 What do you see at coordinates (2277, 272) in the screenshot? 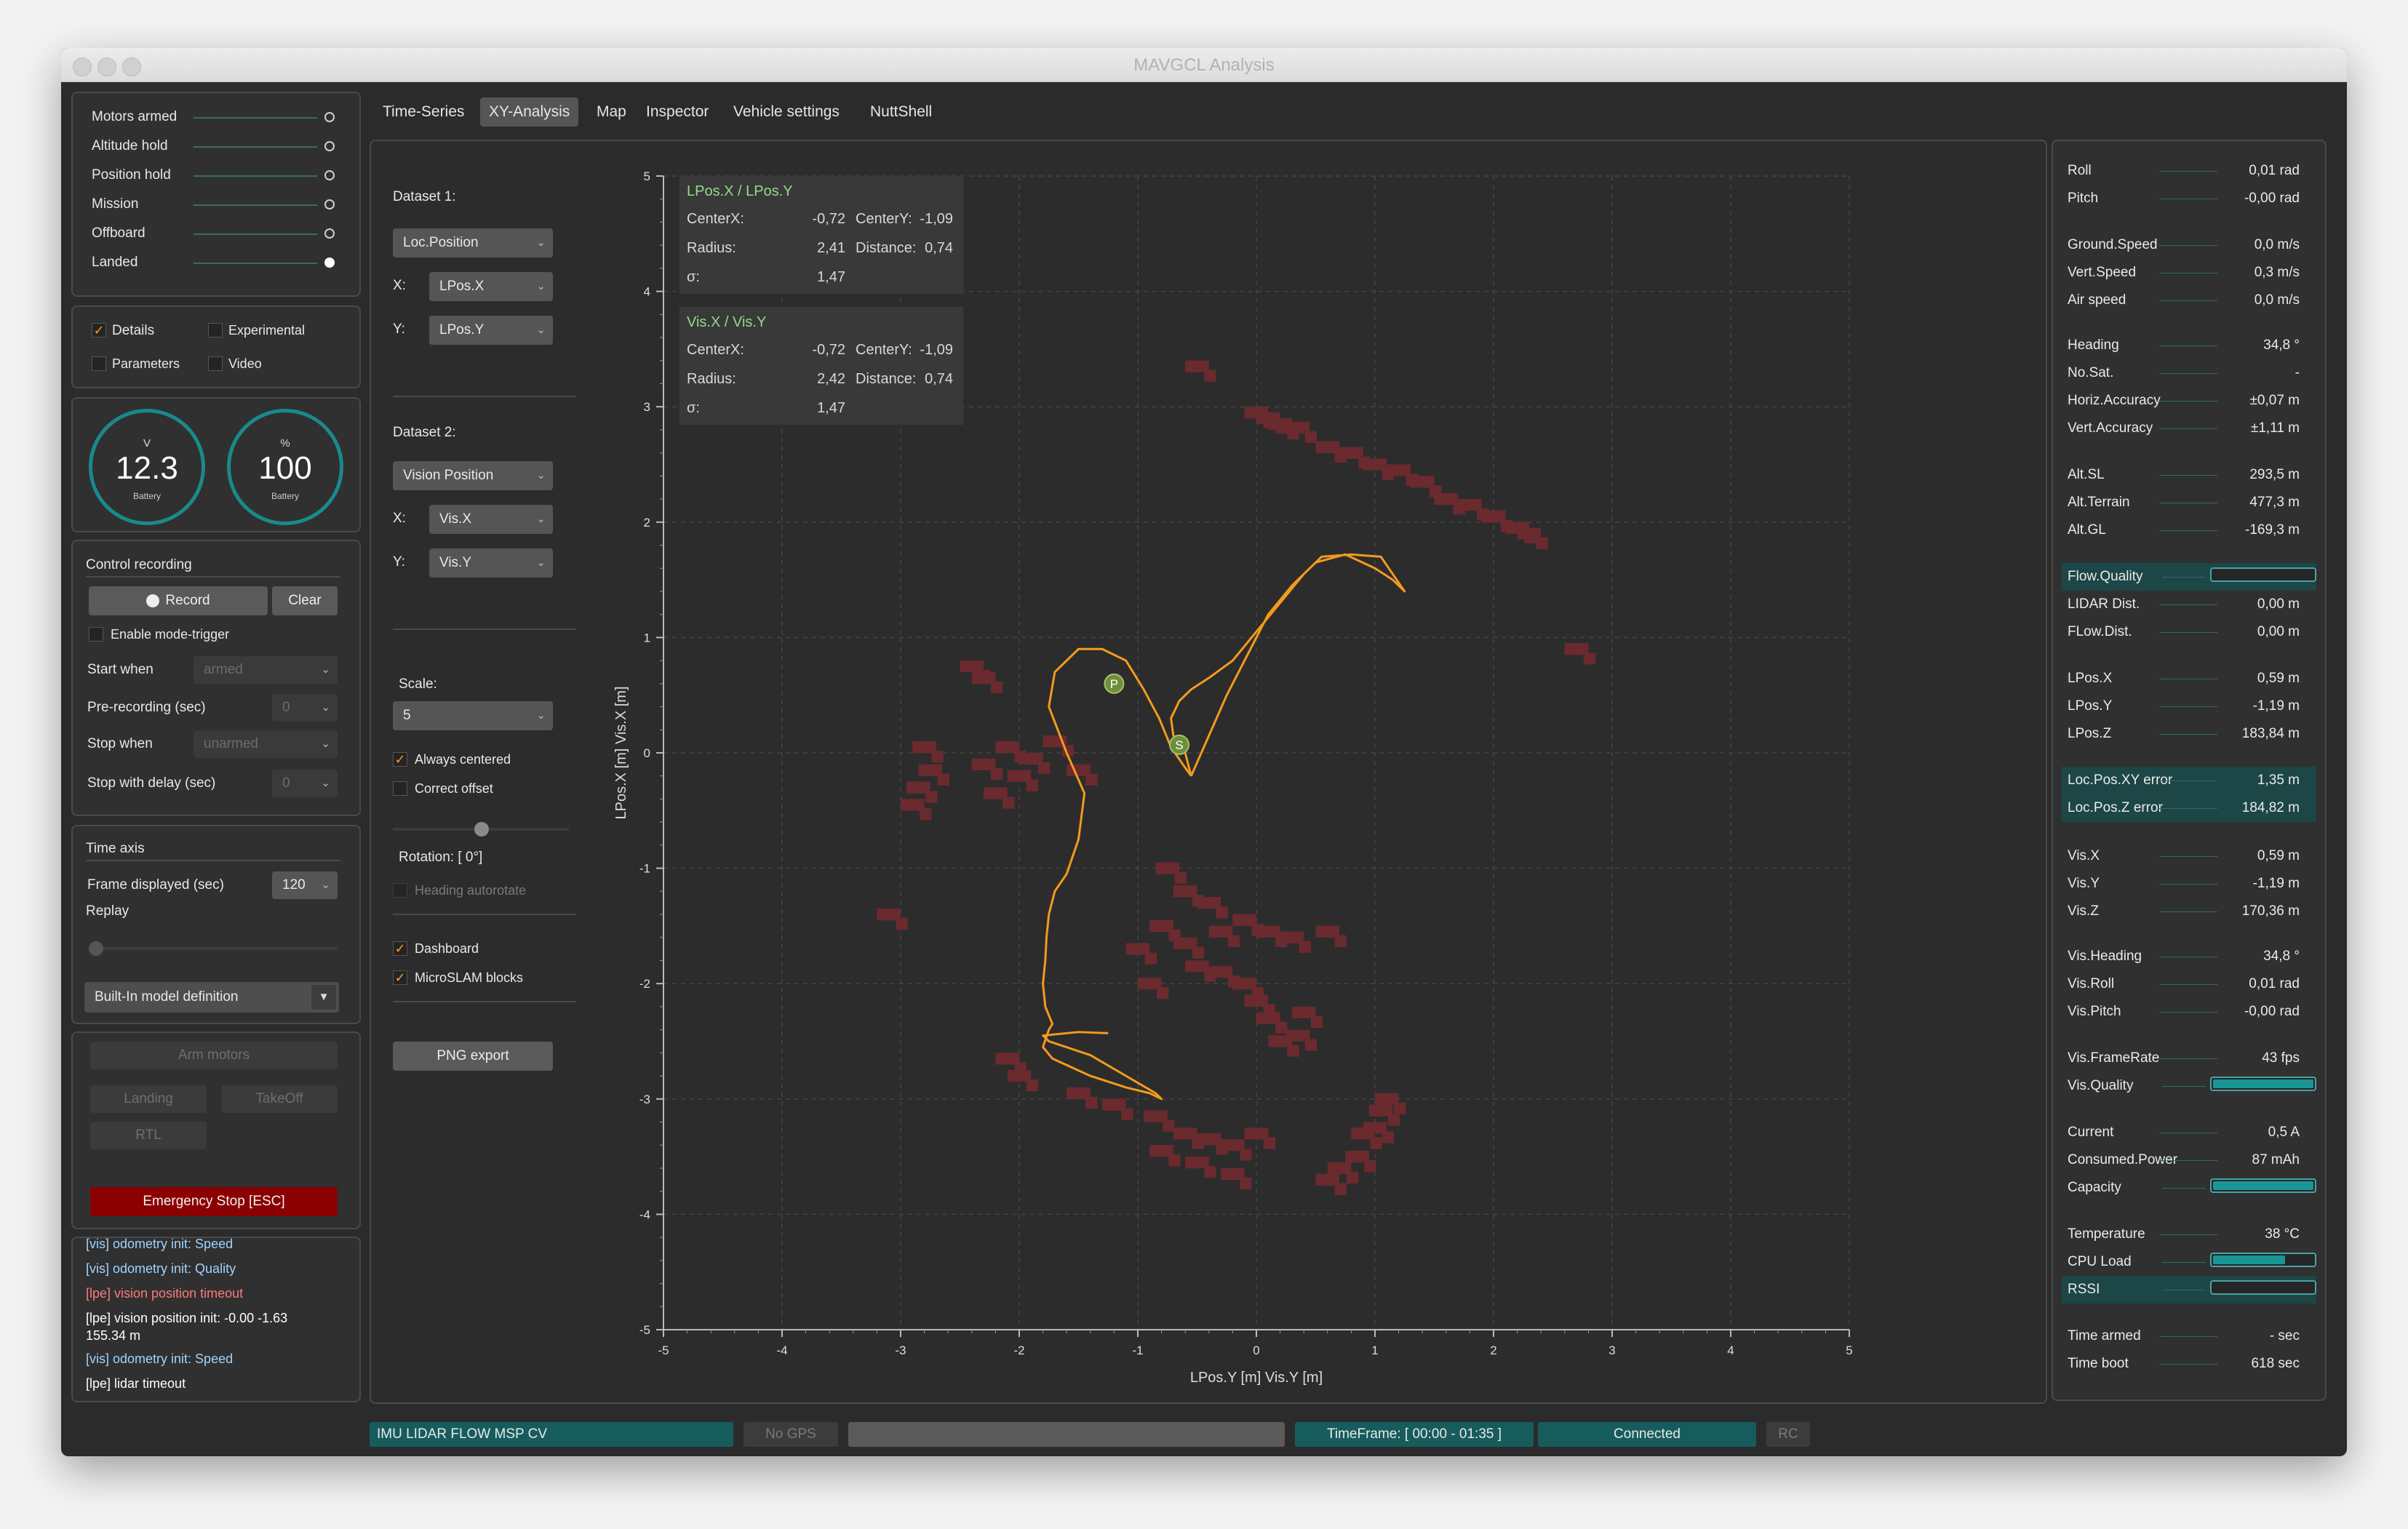
I see `telemetry-vert-speed-value: 0,3 m/s` at bounding box center [2277, 272].